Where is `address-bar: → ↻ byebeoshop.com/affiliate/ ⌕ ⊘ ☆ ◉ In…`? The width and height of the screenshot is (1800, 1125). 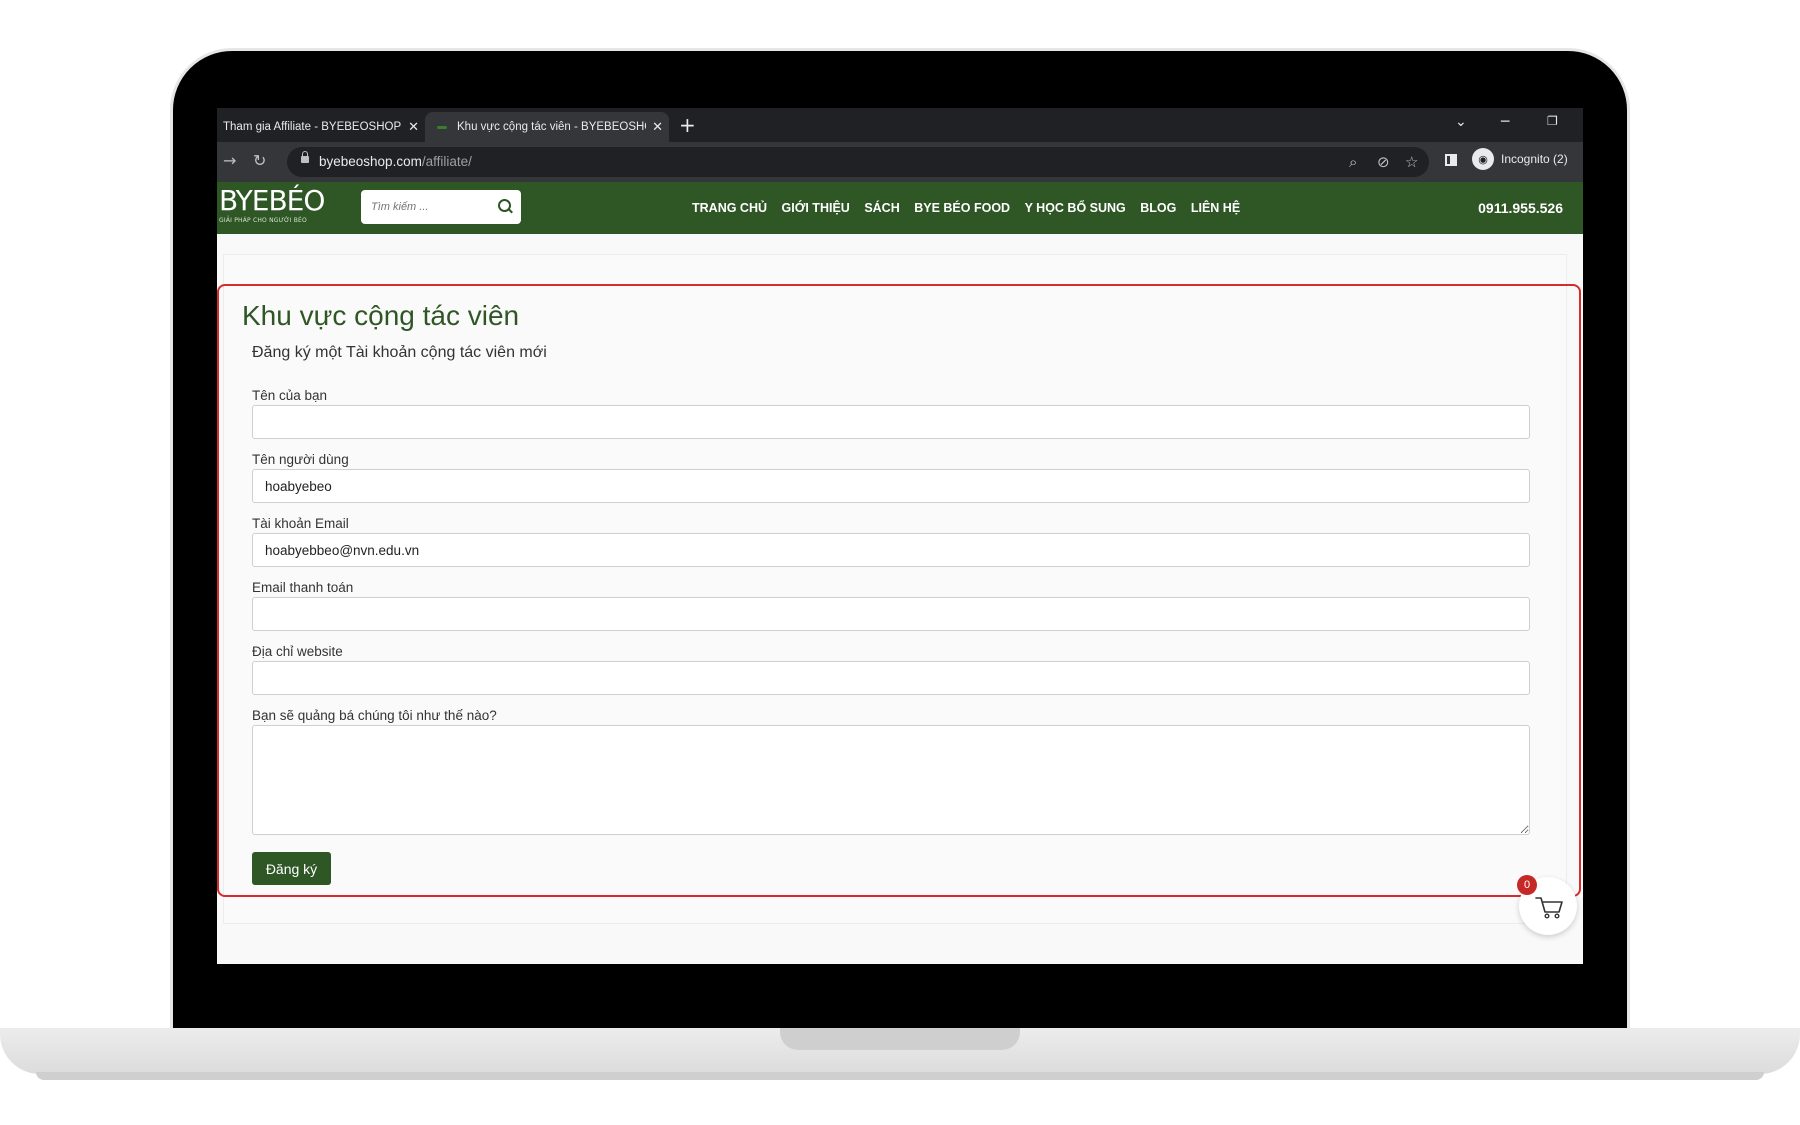 address-bar: → ↻ byebeoshop.com/affiliate/ ⌕ ⊘ ☆ ◉ In… is located at coordinates (900, 162).